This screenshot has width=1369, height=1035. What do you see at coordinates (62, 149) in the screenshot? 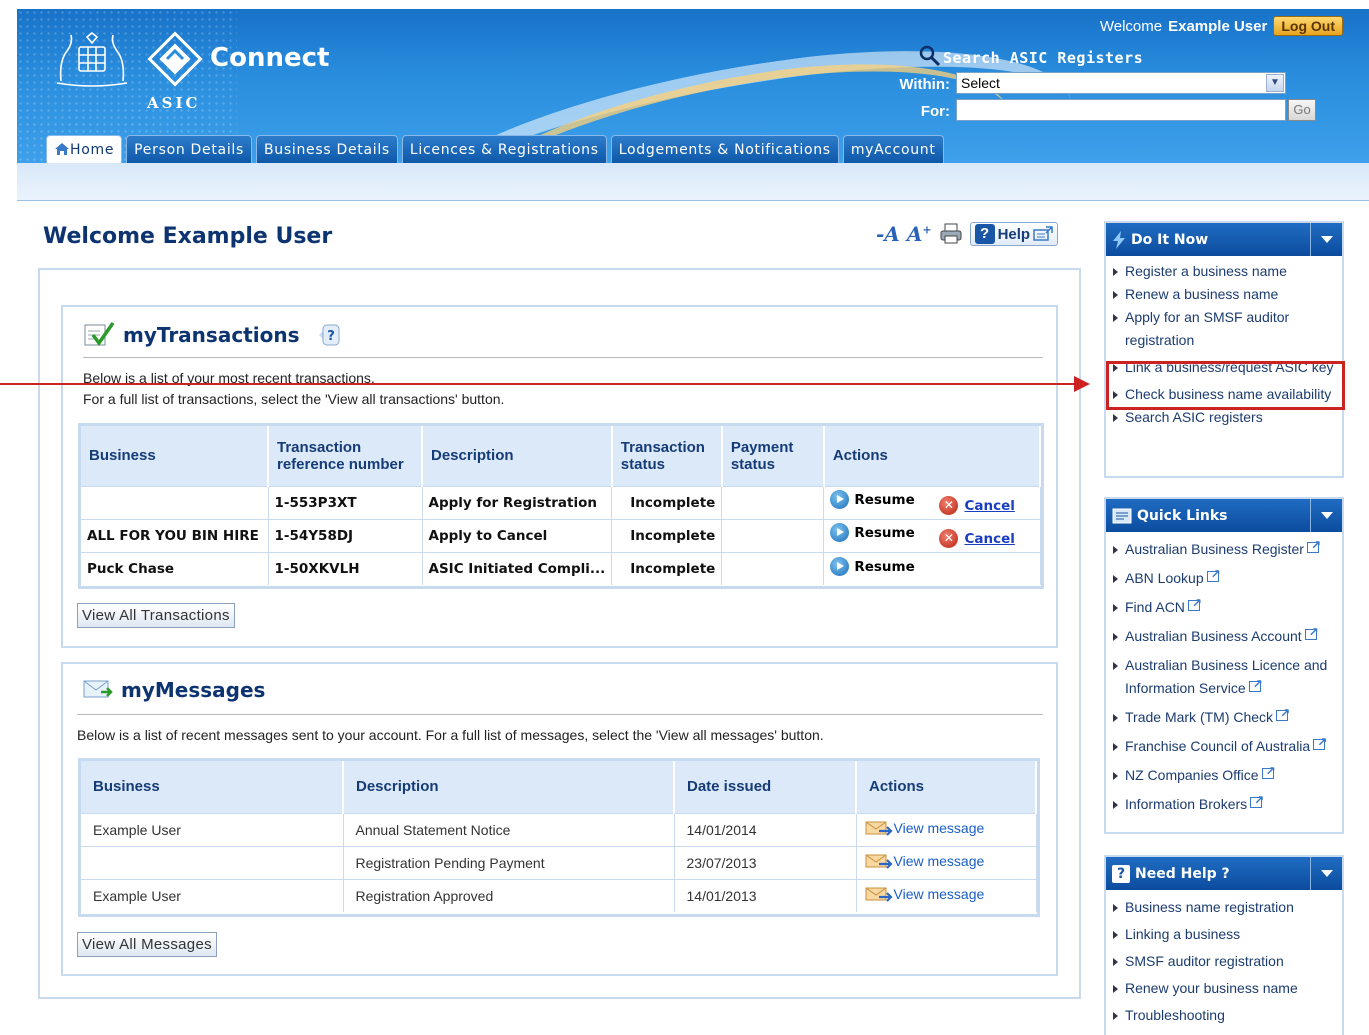
I see `home-icon` at bounding box center [62, 149].